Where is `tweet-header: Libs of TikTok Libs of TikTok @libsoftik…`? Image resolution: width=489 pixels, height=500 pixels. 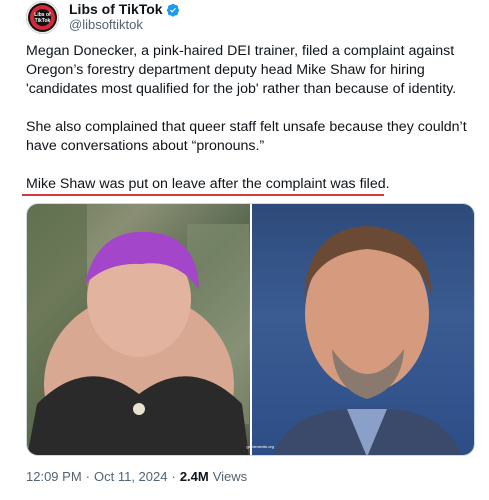
tweet-header: Libs of TikTok Libs of TikTok @libsoftik… is located at coordinates (103, 17).